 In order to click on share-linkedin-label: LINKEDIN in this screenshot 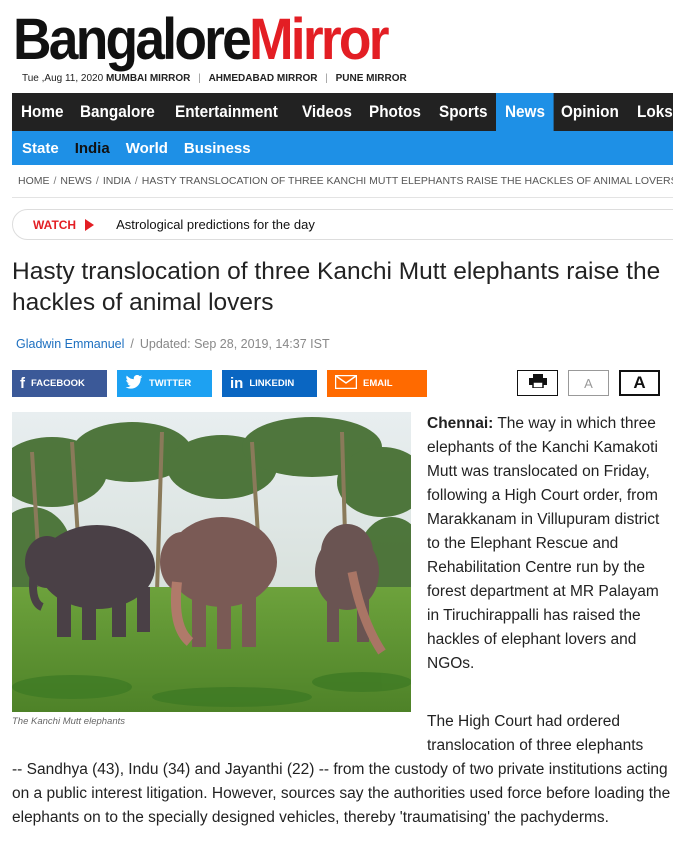, I will do `click(272, 383)`.